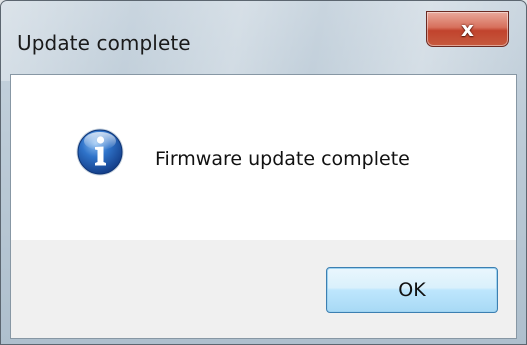 This screenshot has width=527, height=345. I want to click on window-title: Update complete, so click(104, 43).